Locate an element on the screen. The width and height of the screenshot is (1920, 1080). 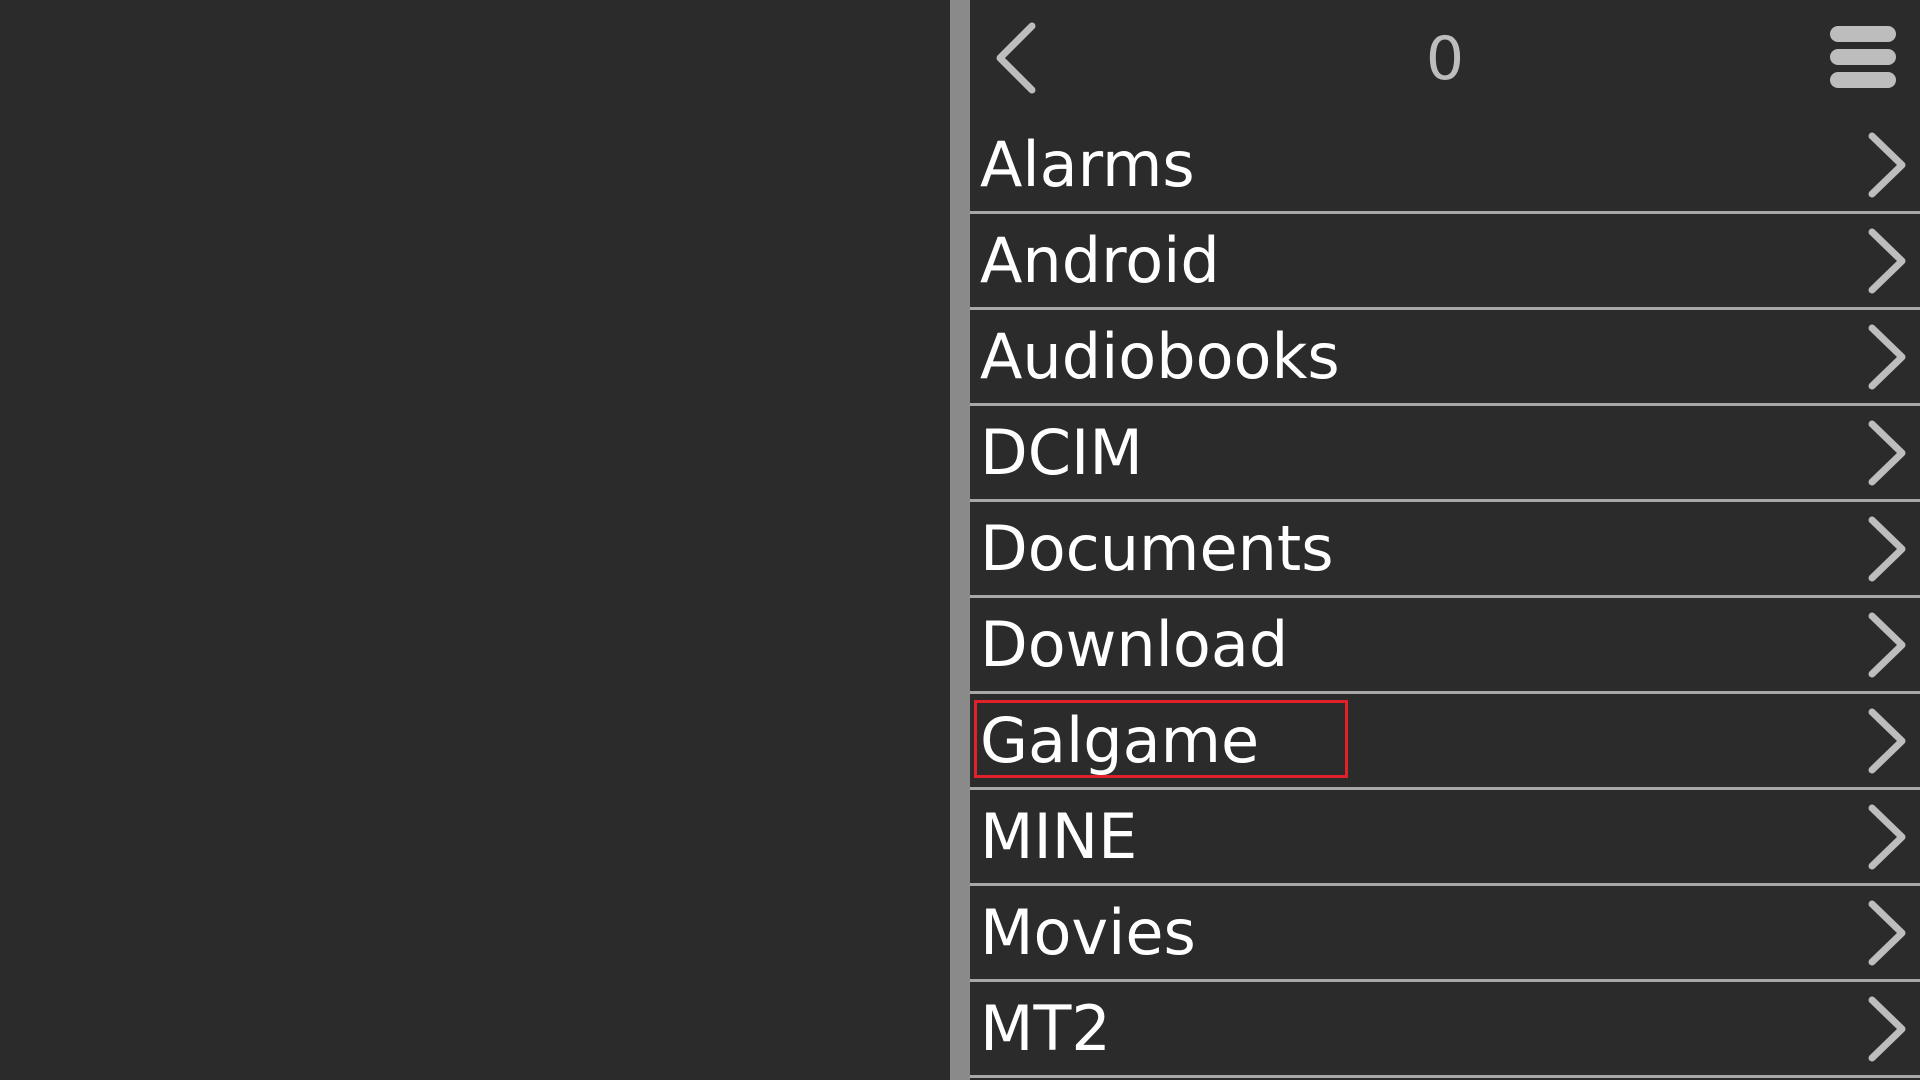
folder-row-mt2: MT2 is located at coordinates (1445, 1030).